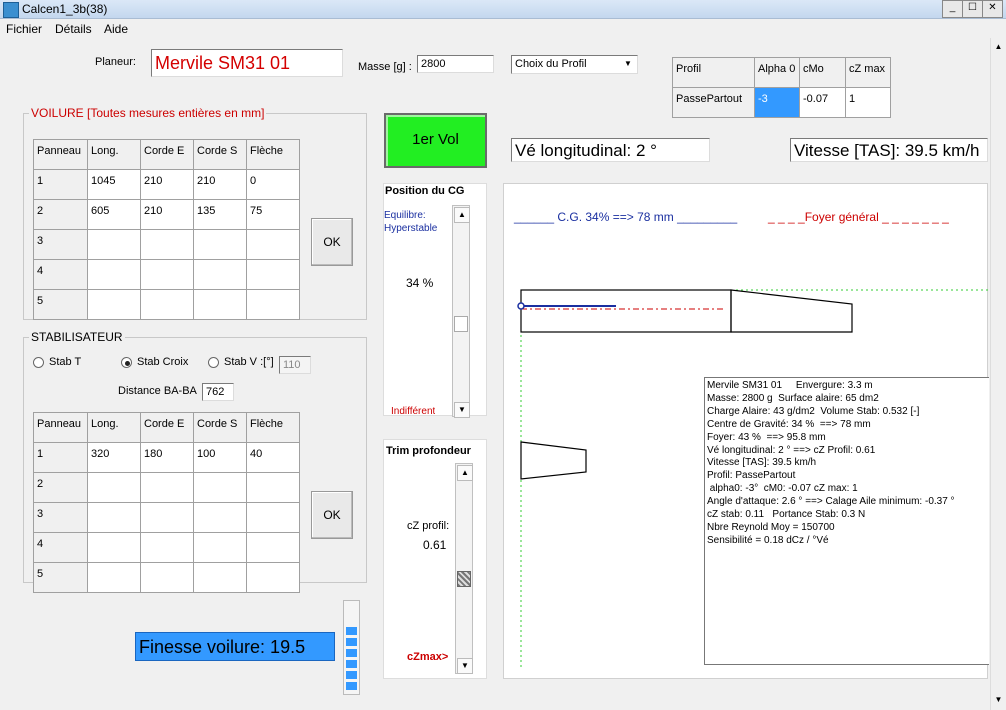 The image size is (1006, 710). I want to click on voilure-header: Corde S, so click(220, 154).